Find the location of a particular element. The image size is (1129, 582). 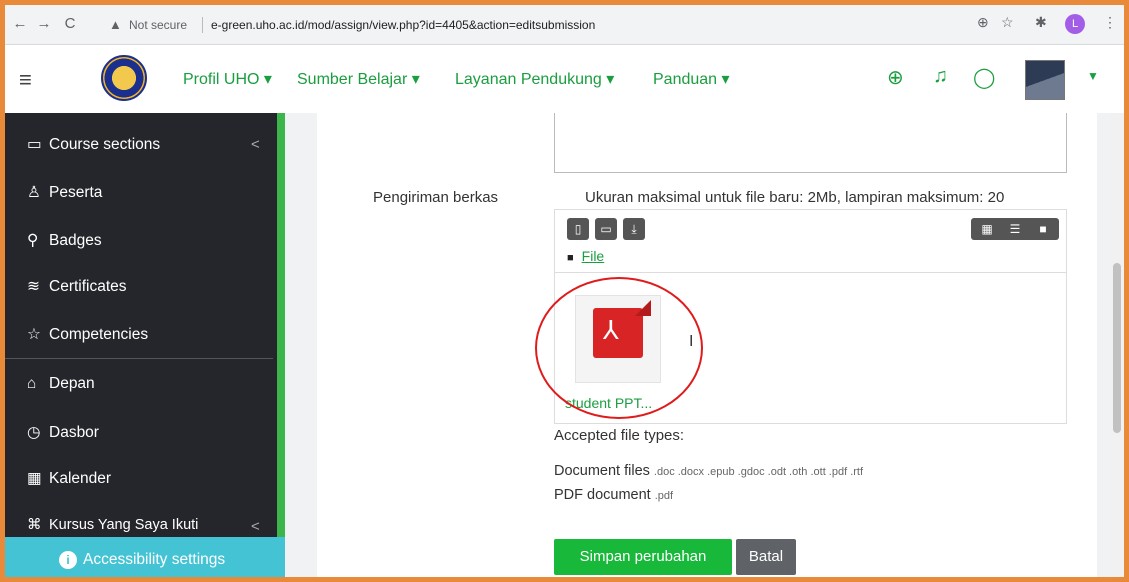

certificate-icon: ≋ is located at coordinates (33, 286).